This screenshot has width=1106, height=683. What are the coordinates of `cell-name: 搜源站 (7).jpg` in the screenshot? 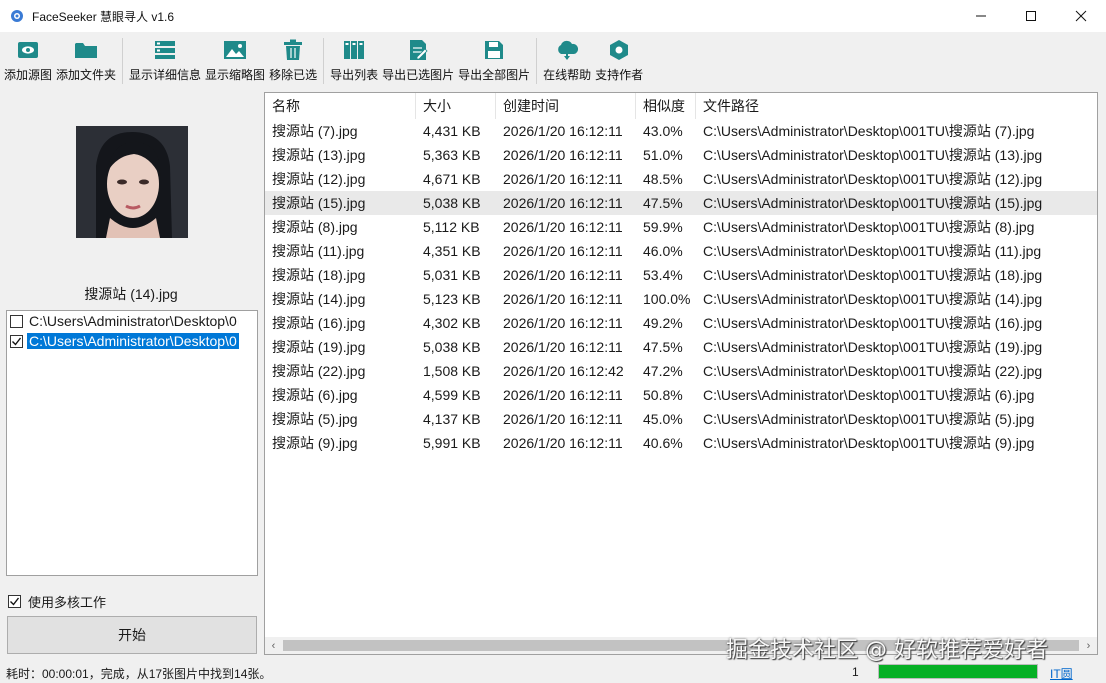 It's located at (315, 131).